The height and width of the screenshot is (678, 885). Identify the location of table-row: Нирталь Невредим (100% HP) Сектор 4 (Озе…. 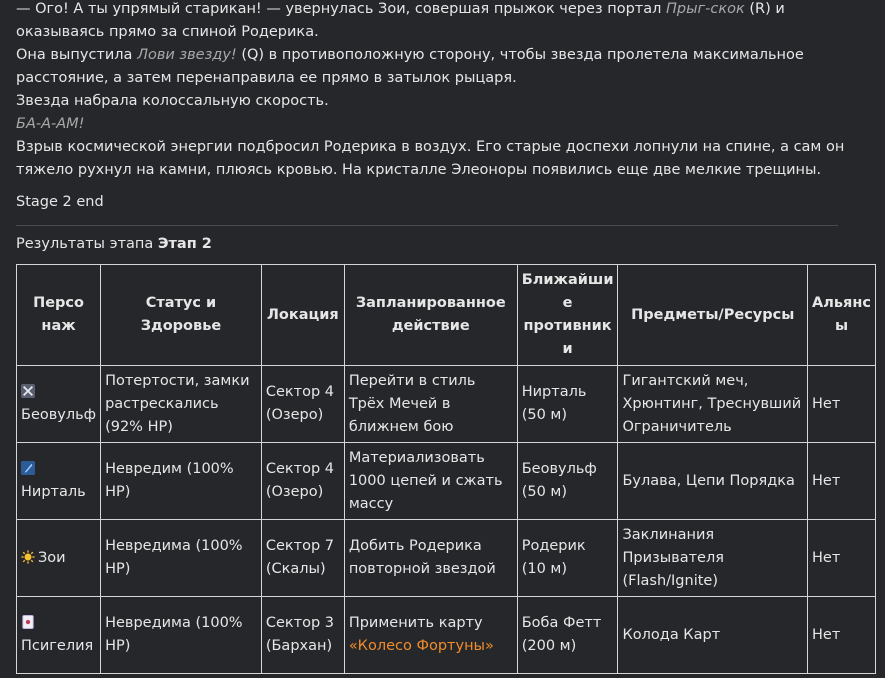
(445, 481).